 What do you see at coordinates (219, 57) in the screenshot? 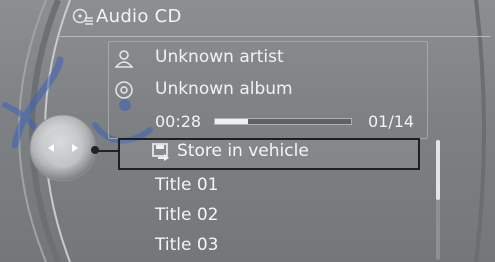
I see `artist-name: Unknown artist` at bounding box center [219, 57].